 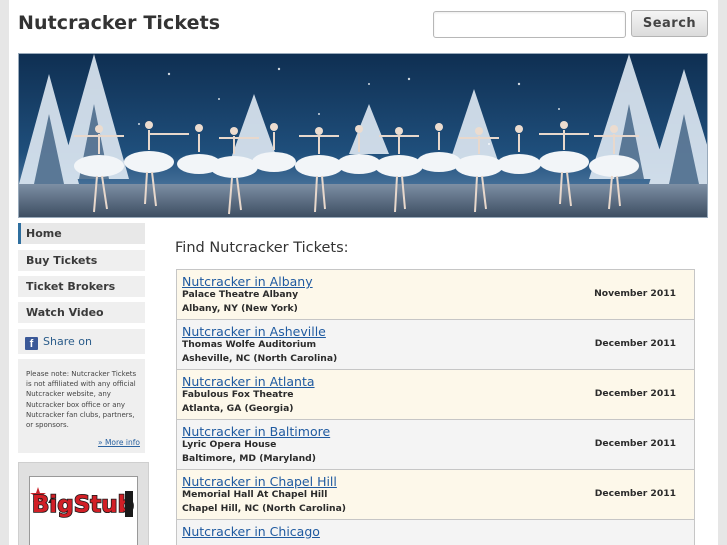 I want to click on event-city: Atlanta, GA (Georgia), so click(x=238, y=408).